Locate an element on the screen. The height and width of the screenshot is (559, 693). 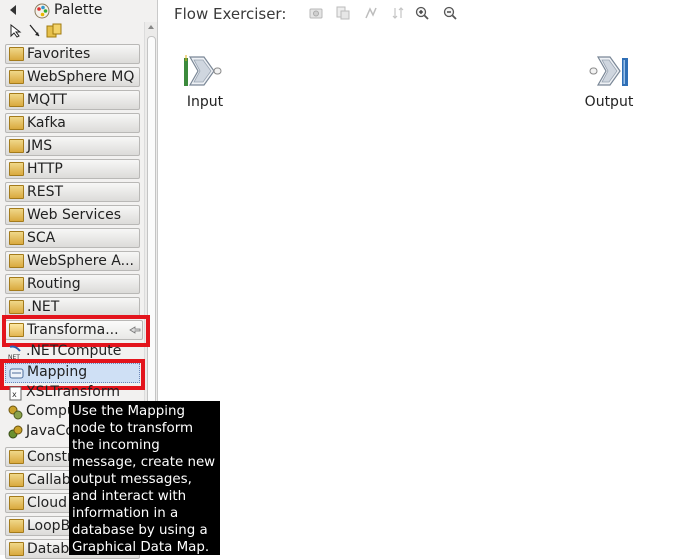
palette-header: Palette is located at coordinates (78, 11).